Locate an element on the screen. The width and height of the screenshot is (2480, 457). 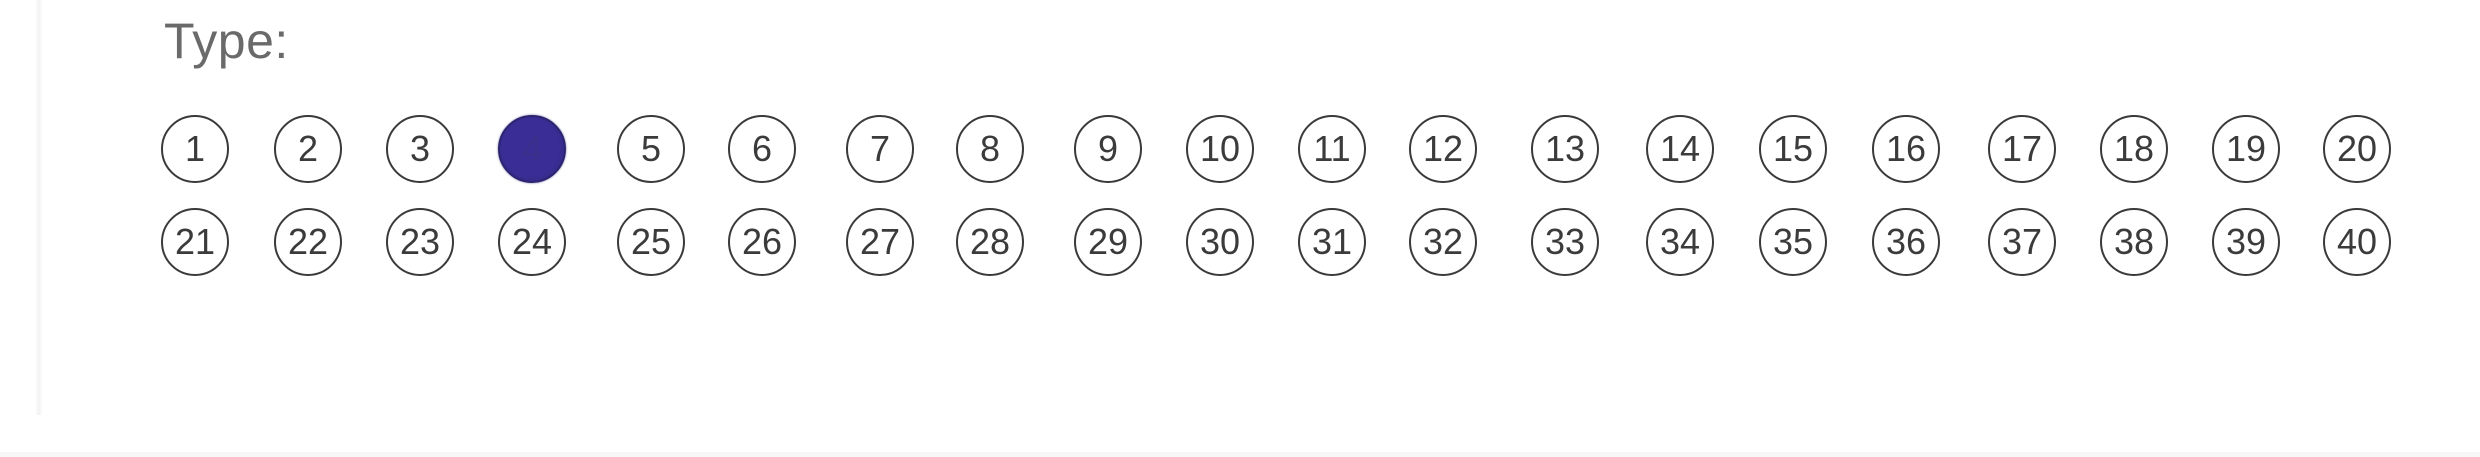
bubble-option-2: 2 is located at coordinates (308, 149).